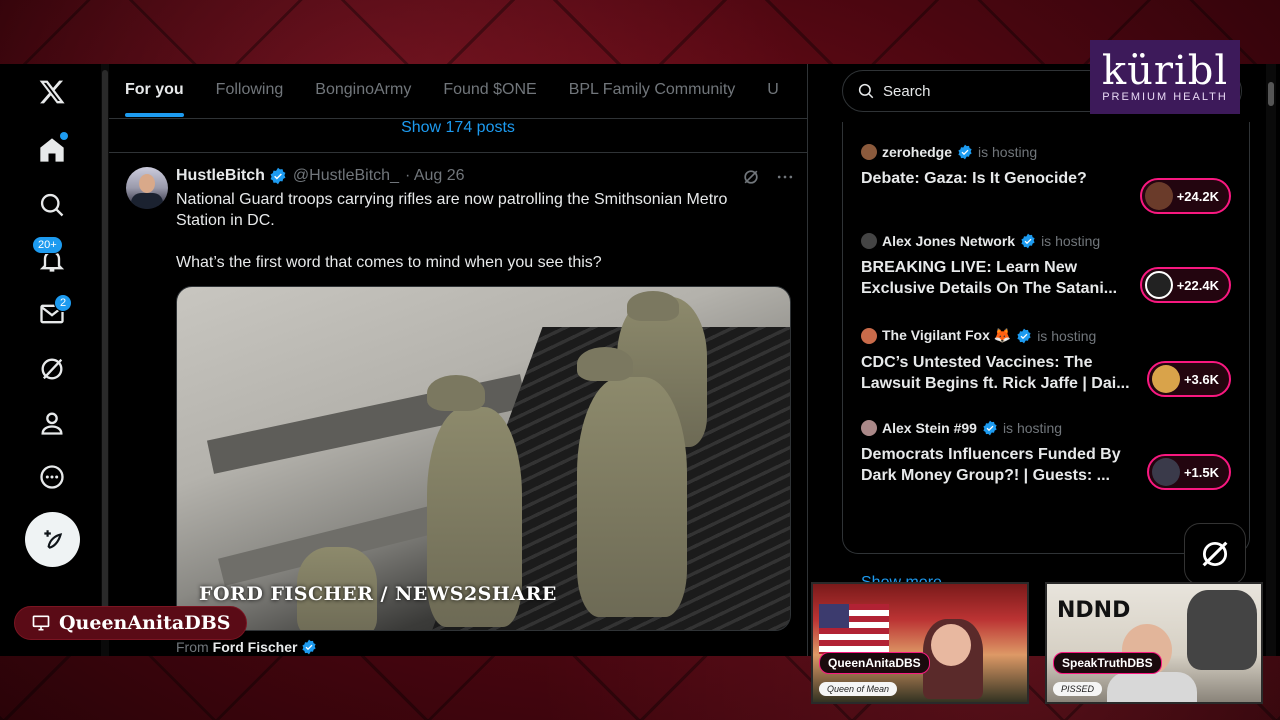  Describe the element at coordinates (920, 643) in the screenshot. I see `webcam-feed: QueenAnitaDBS Queen of Mean` at that location.